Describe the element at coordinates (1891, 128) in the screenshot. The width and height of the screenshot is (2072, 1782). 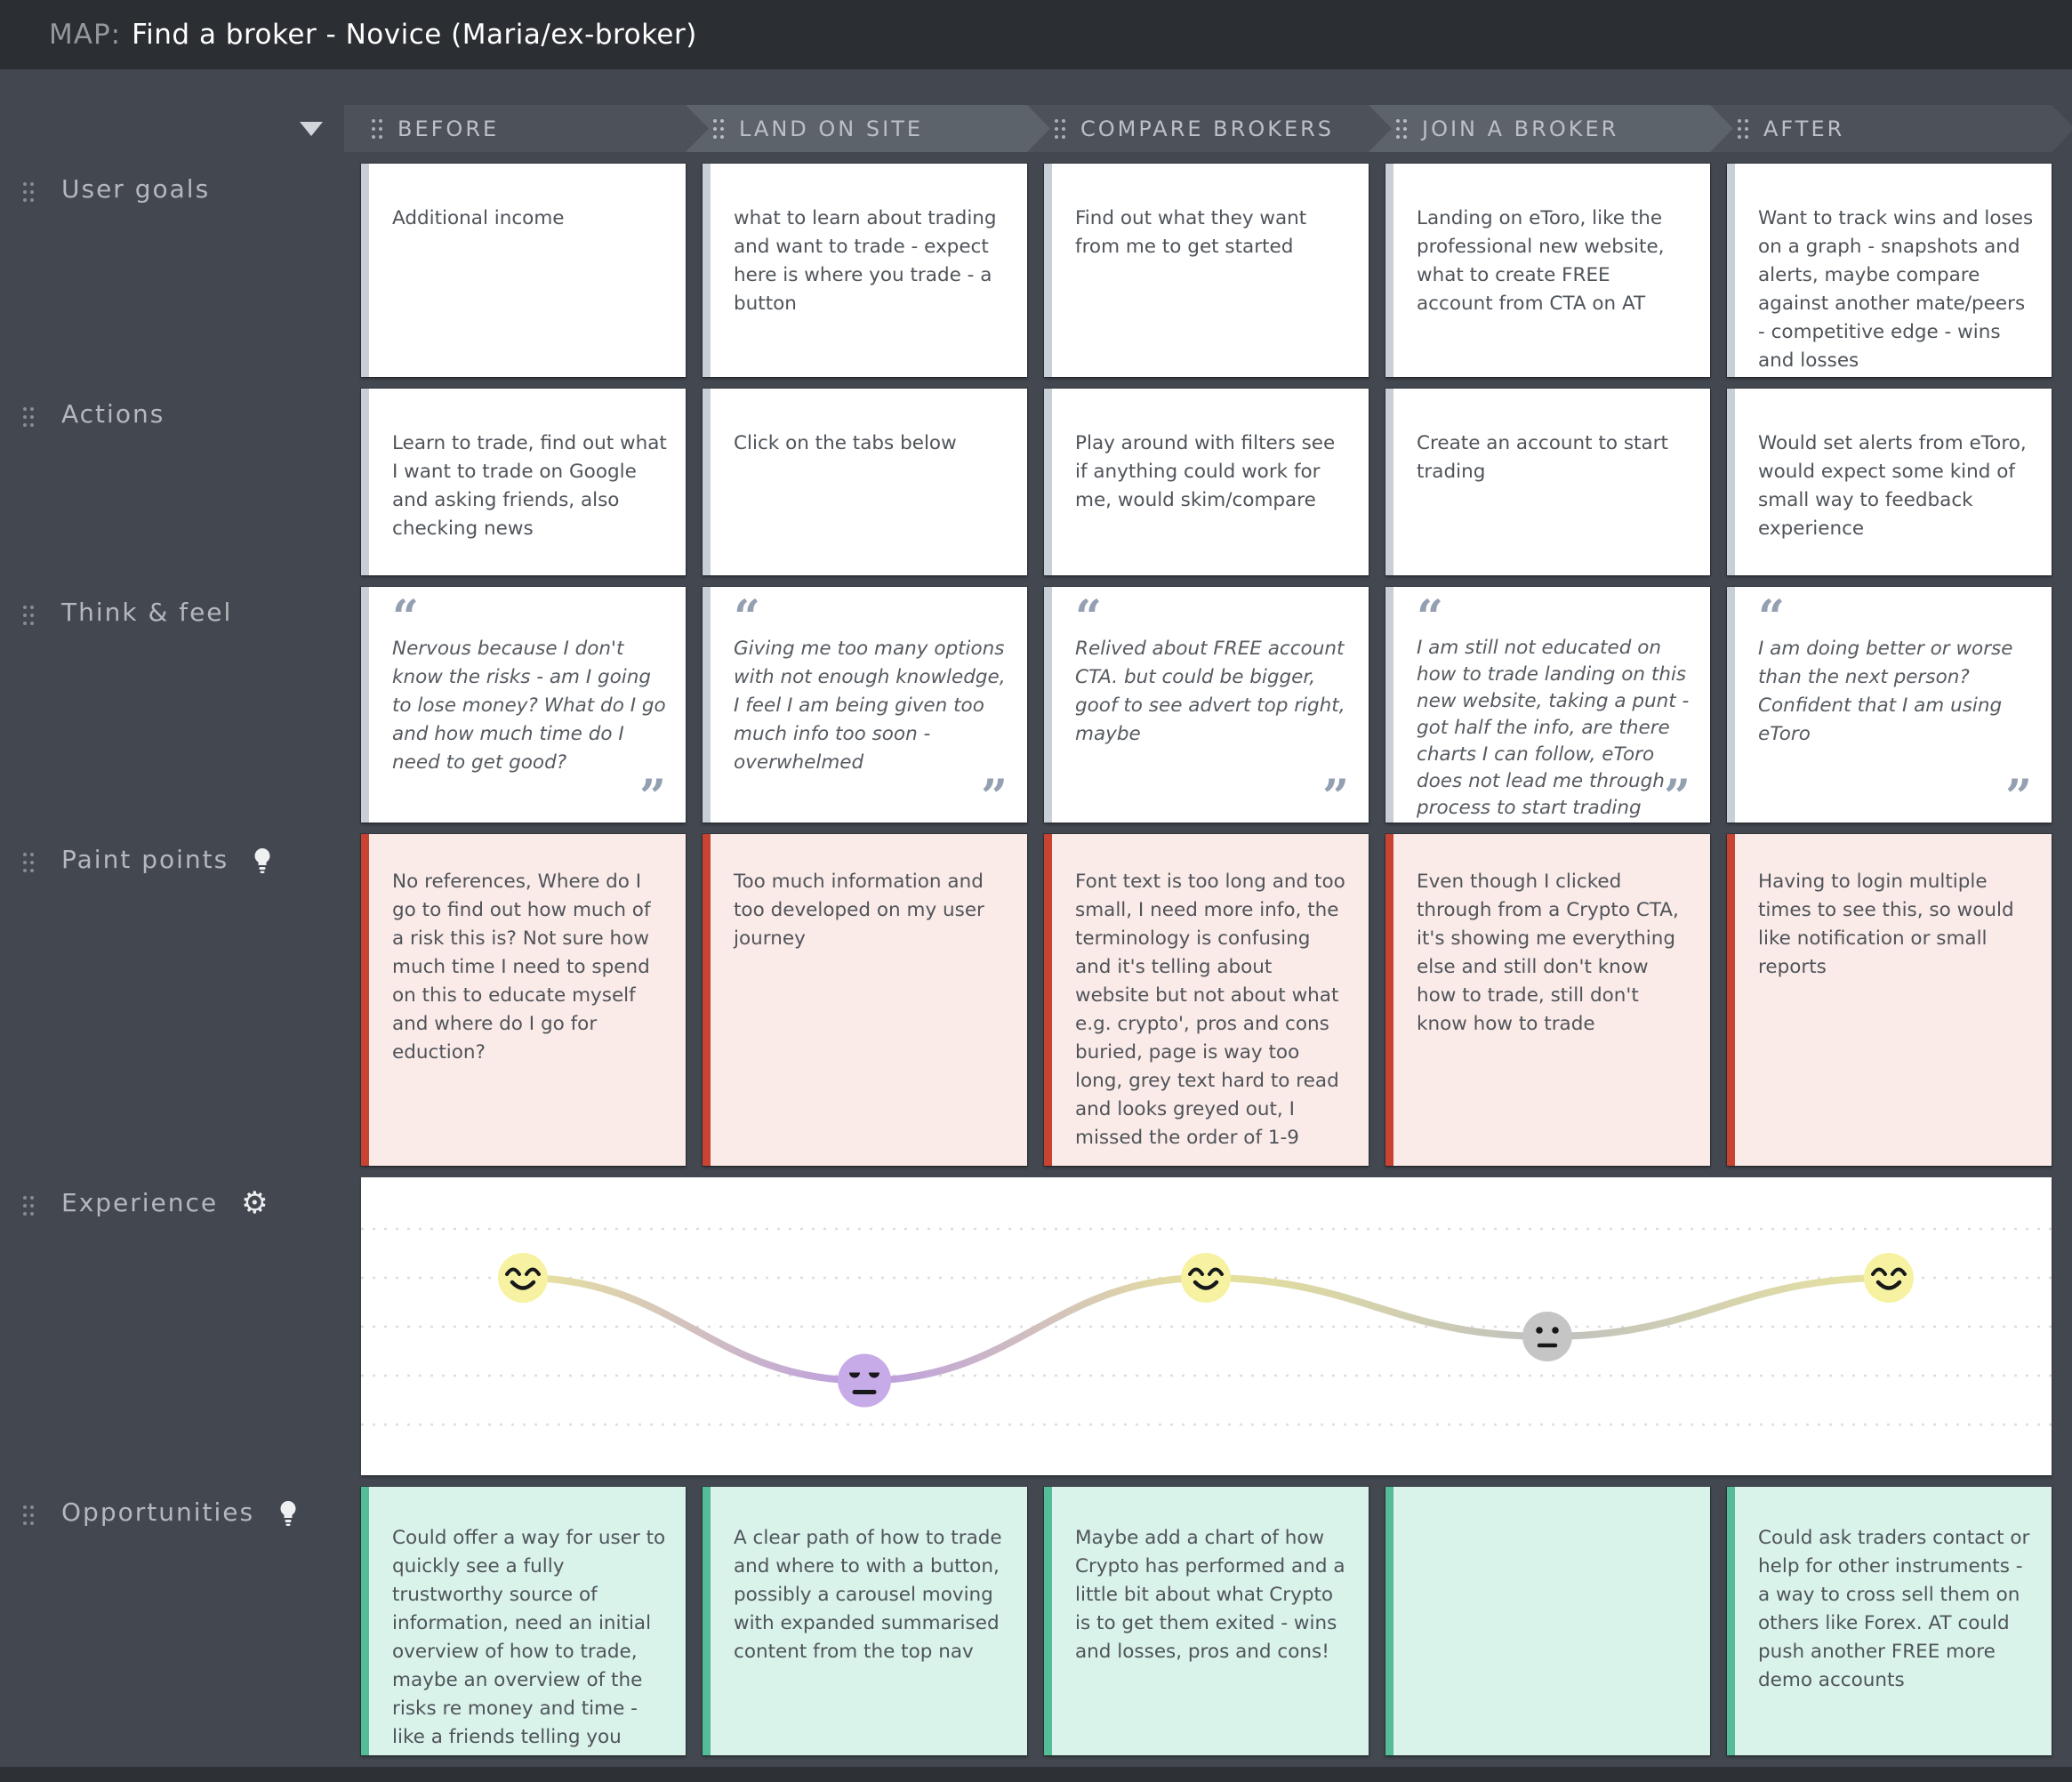
I see `stage-header-after: AFTER` at that location.